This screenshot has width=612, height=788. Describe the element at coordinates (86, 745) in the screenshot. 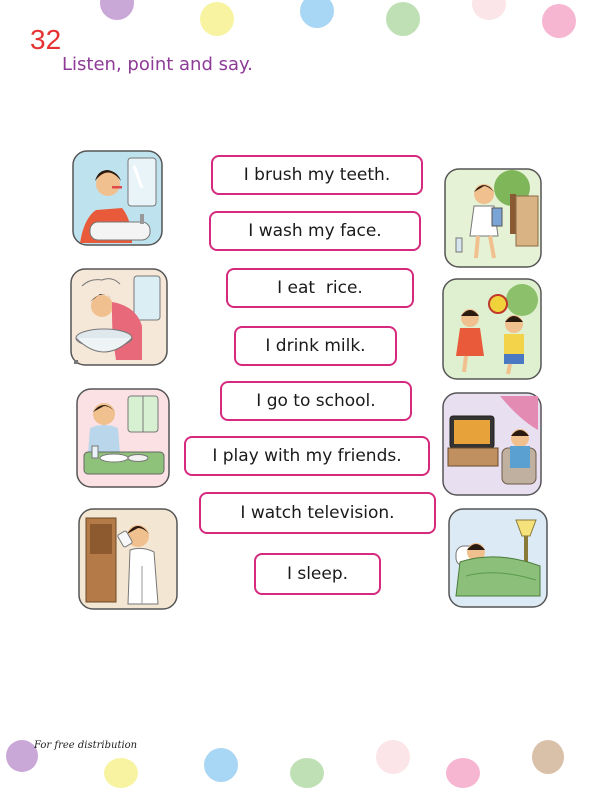

I see `footer-text: For free distribution` at that location.